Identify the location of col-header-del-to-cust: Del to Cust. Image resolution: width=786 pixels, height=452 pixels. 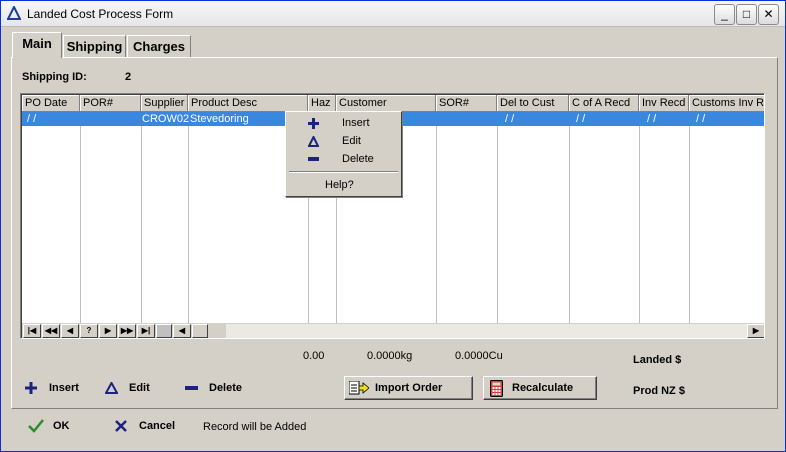
(533, 103).